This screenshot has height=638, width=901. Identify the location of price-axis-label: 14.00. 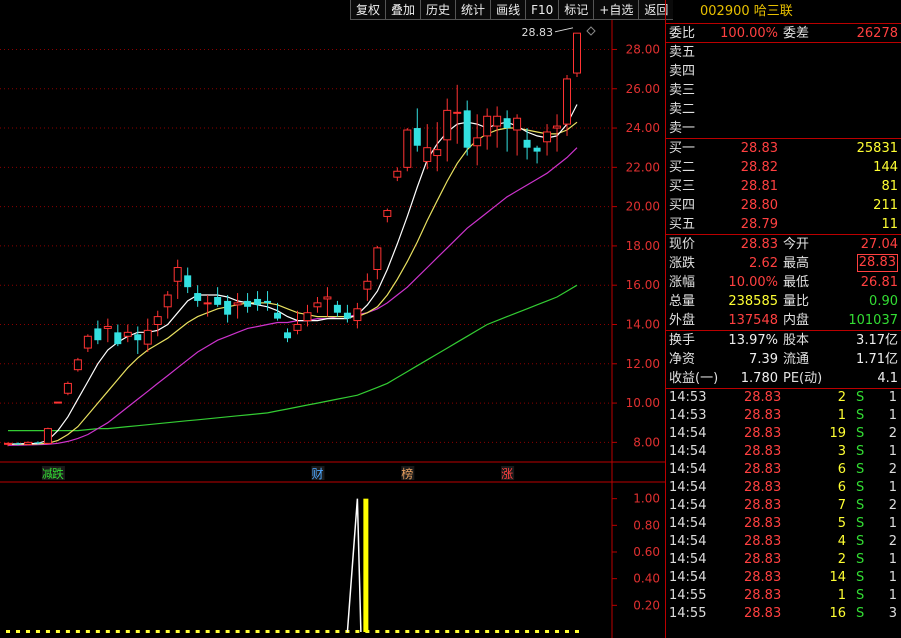
(643, 324).